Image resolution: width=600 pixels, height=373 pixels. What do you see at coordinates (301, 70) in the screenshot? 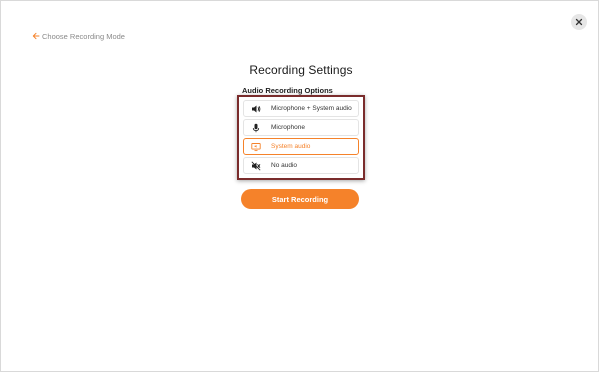
I see `page-title: Recording Settings` at bounding box center [301, 70].